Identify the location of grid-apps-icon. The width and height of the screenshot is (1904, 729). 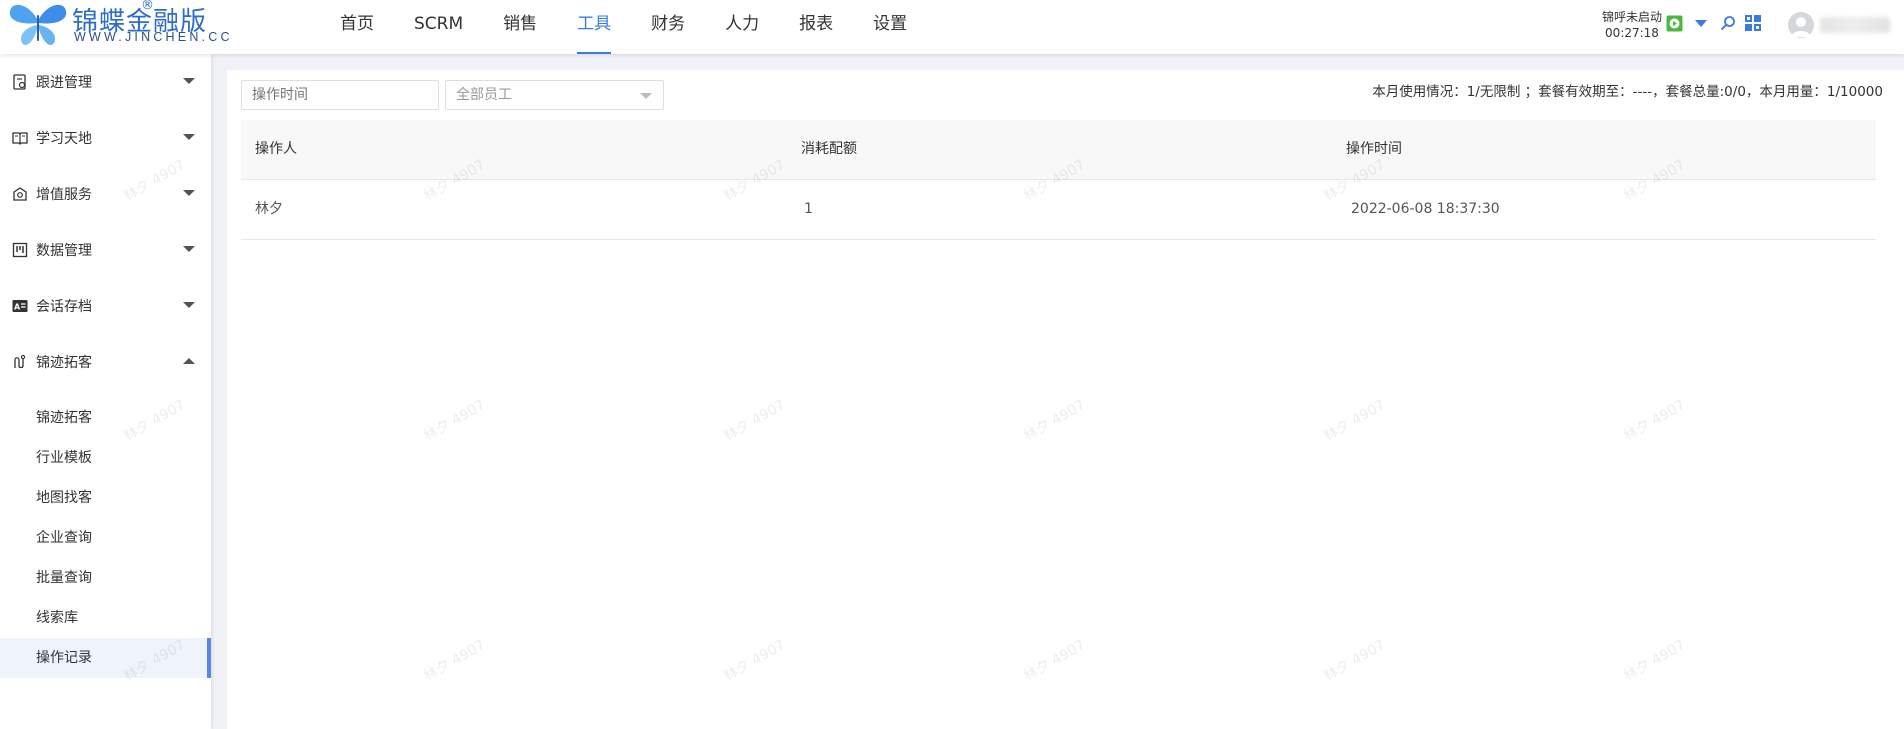
(1753, 23).